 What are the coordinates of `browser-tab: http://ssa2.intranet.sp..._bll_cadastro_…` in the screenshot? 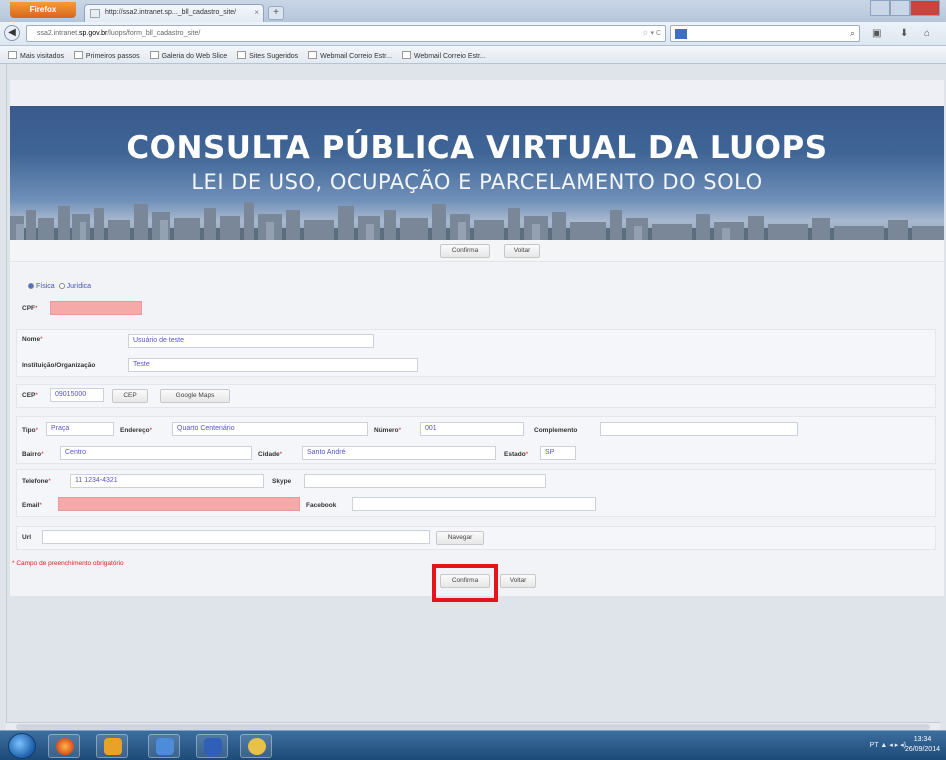 It's located at (174, 13).